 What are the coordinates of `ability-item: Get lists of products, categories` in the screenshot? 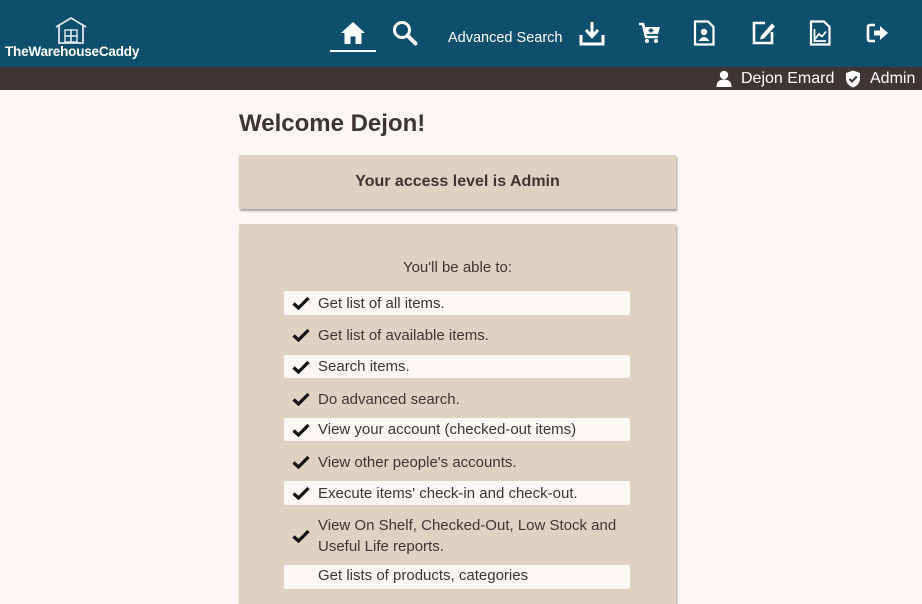 It's located at (457, 577).